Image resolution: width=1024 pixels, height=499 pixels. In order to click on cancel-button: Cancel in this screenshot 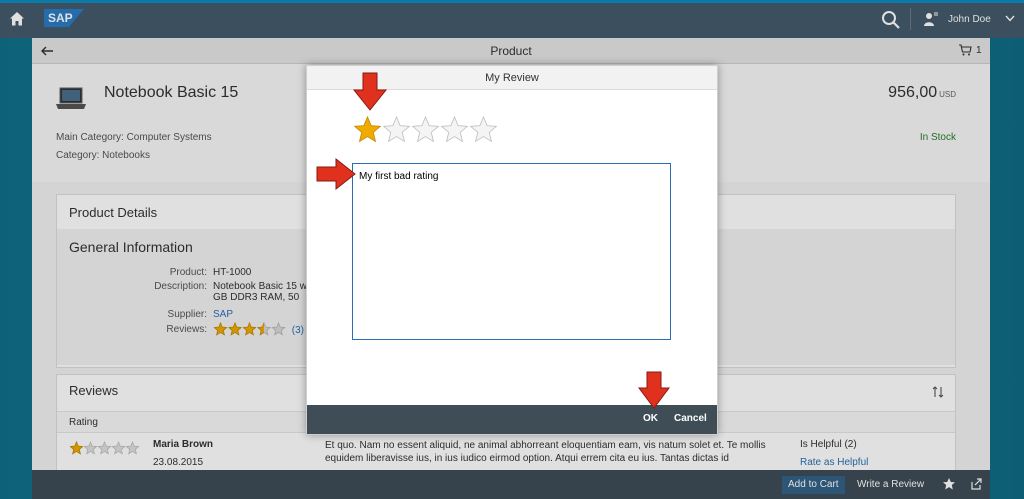, I will do `click(690, 418)`.